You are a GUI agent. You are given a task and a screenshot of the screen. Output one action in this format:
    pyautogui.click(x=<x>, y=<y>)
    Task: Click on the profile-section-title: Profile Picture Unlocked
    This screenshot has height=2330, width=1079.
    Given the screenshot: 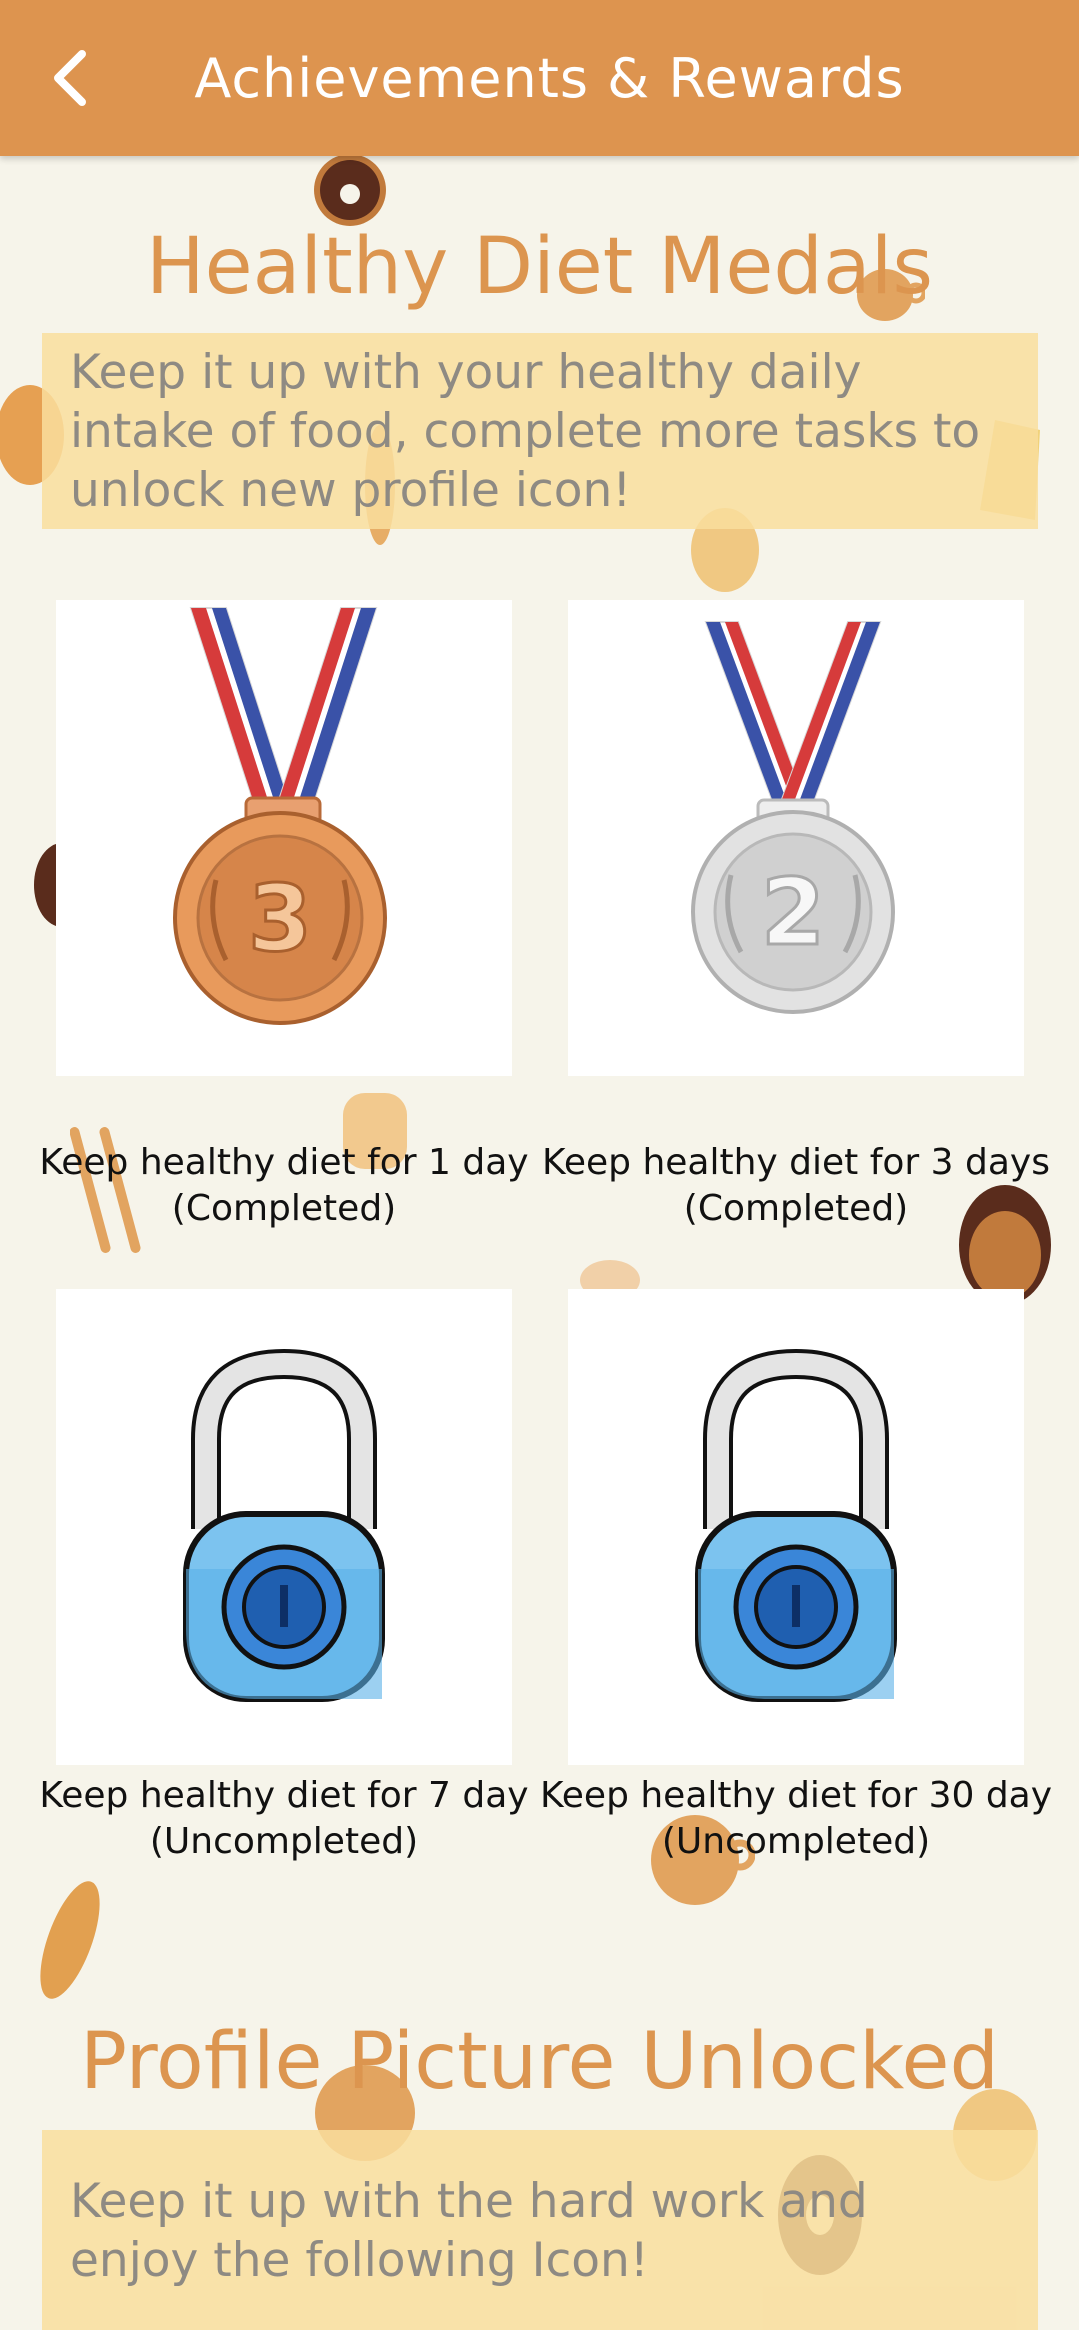 What is the action you would take?
    pyautogui.click(x=539, y=2062)
    